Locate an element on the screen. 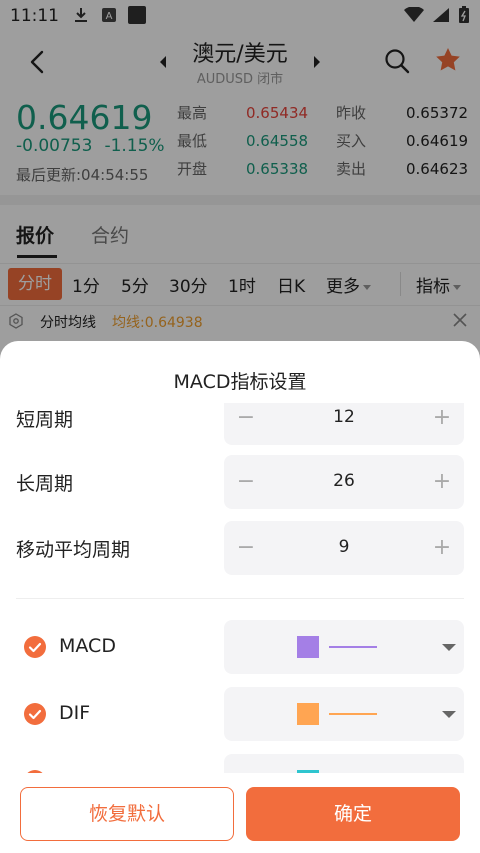 The height and width of the screenshot is (853, 480). reset-default-button: 恢复默认 is located at coordinates (127, 814).